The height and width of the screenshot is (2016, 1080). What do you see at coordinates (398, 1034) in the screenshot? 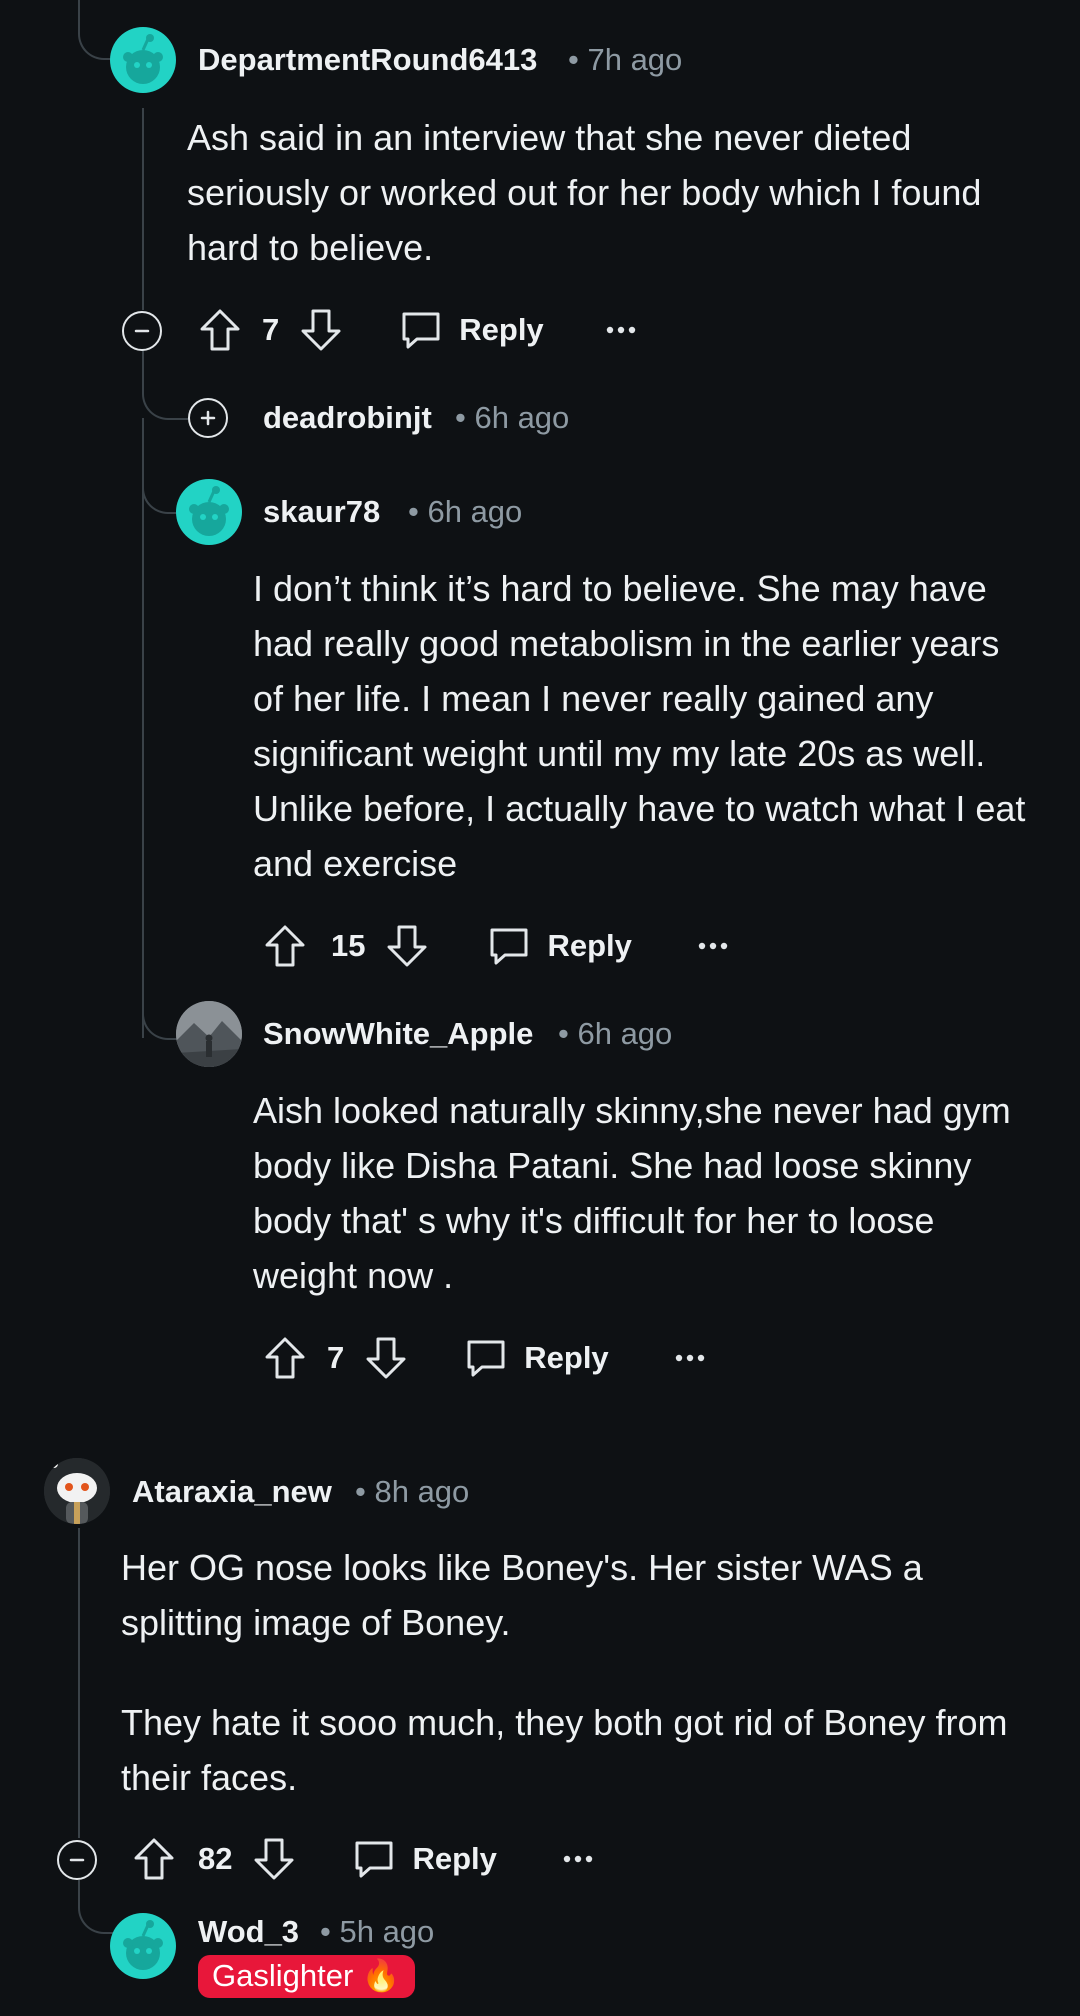
I see `comment-username: SnowWhite_Apple` at bounding box center [398, 1034].